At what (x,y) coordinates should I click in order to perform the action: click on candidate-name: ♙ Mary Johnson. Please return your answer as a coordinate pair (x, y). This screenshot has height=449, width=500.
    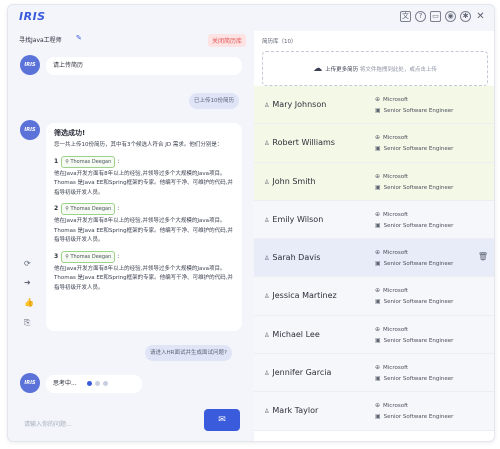
    Looking at the image, I should click on (295, 104).